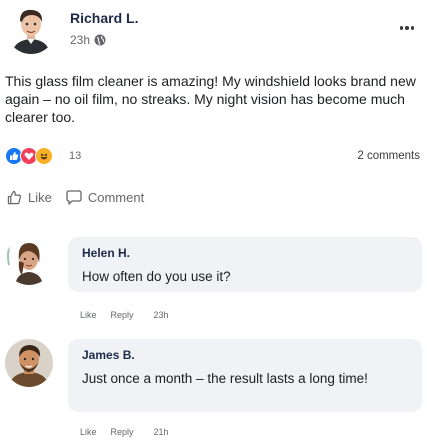 The width and height of the screenshot is (427, 441). What do you see at coordinates (161, 315) in the screenshot?
I see `comment-time: 23h` at bounding box center [161, 315].